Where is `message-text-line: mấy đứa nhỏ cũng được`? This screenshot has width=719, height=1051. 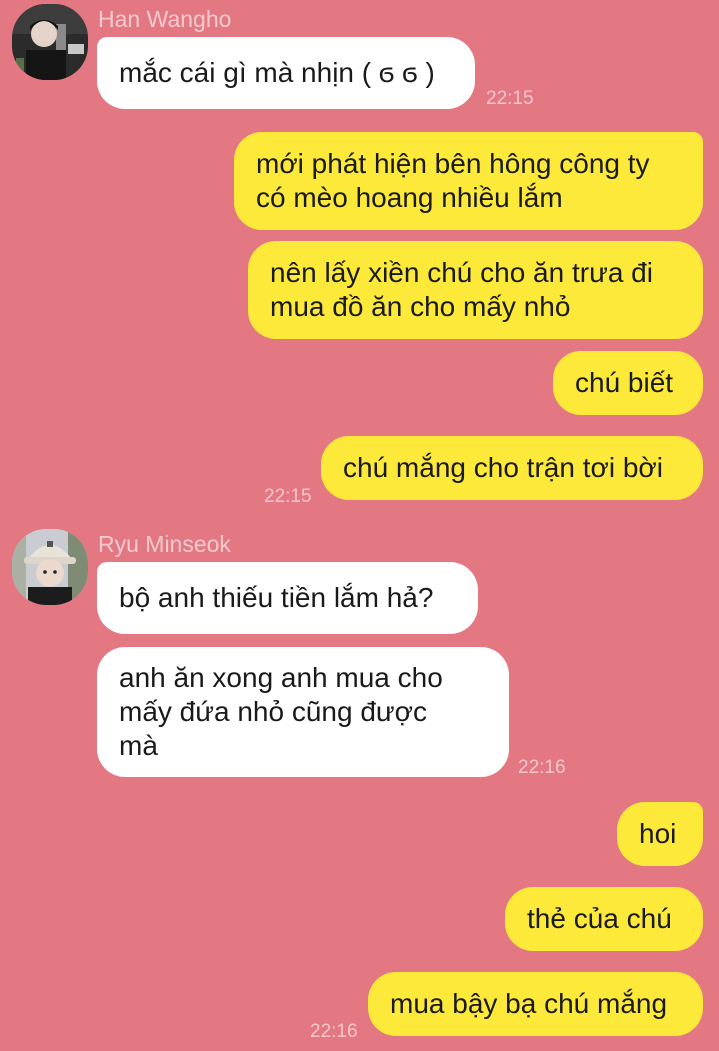 message-text-line: mấy đứa nhỏ cũng được is located at coordinates (273, 711).